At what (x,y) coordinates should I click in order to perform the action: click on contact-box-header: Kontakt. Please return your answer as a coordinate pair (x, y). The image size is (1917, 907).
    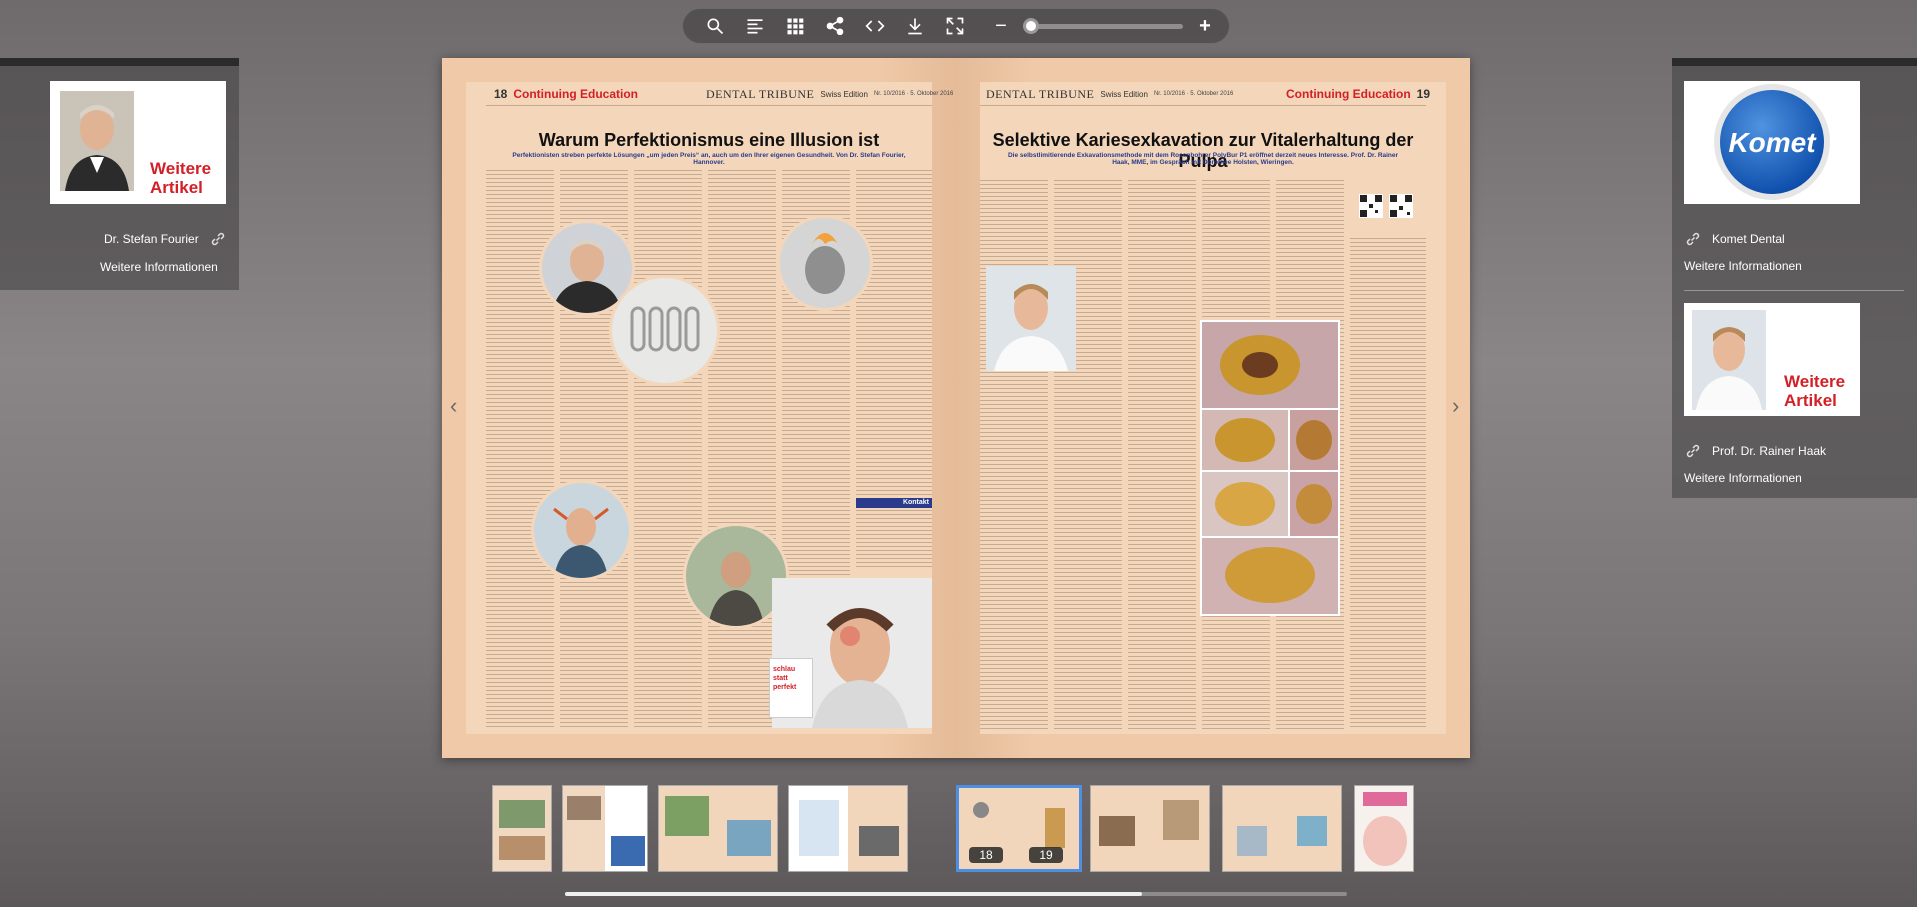
    Looking at the image, I should click on (894, 503).